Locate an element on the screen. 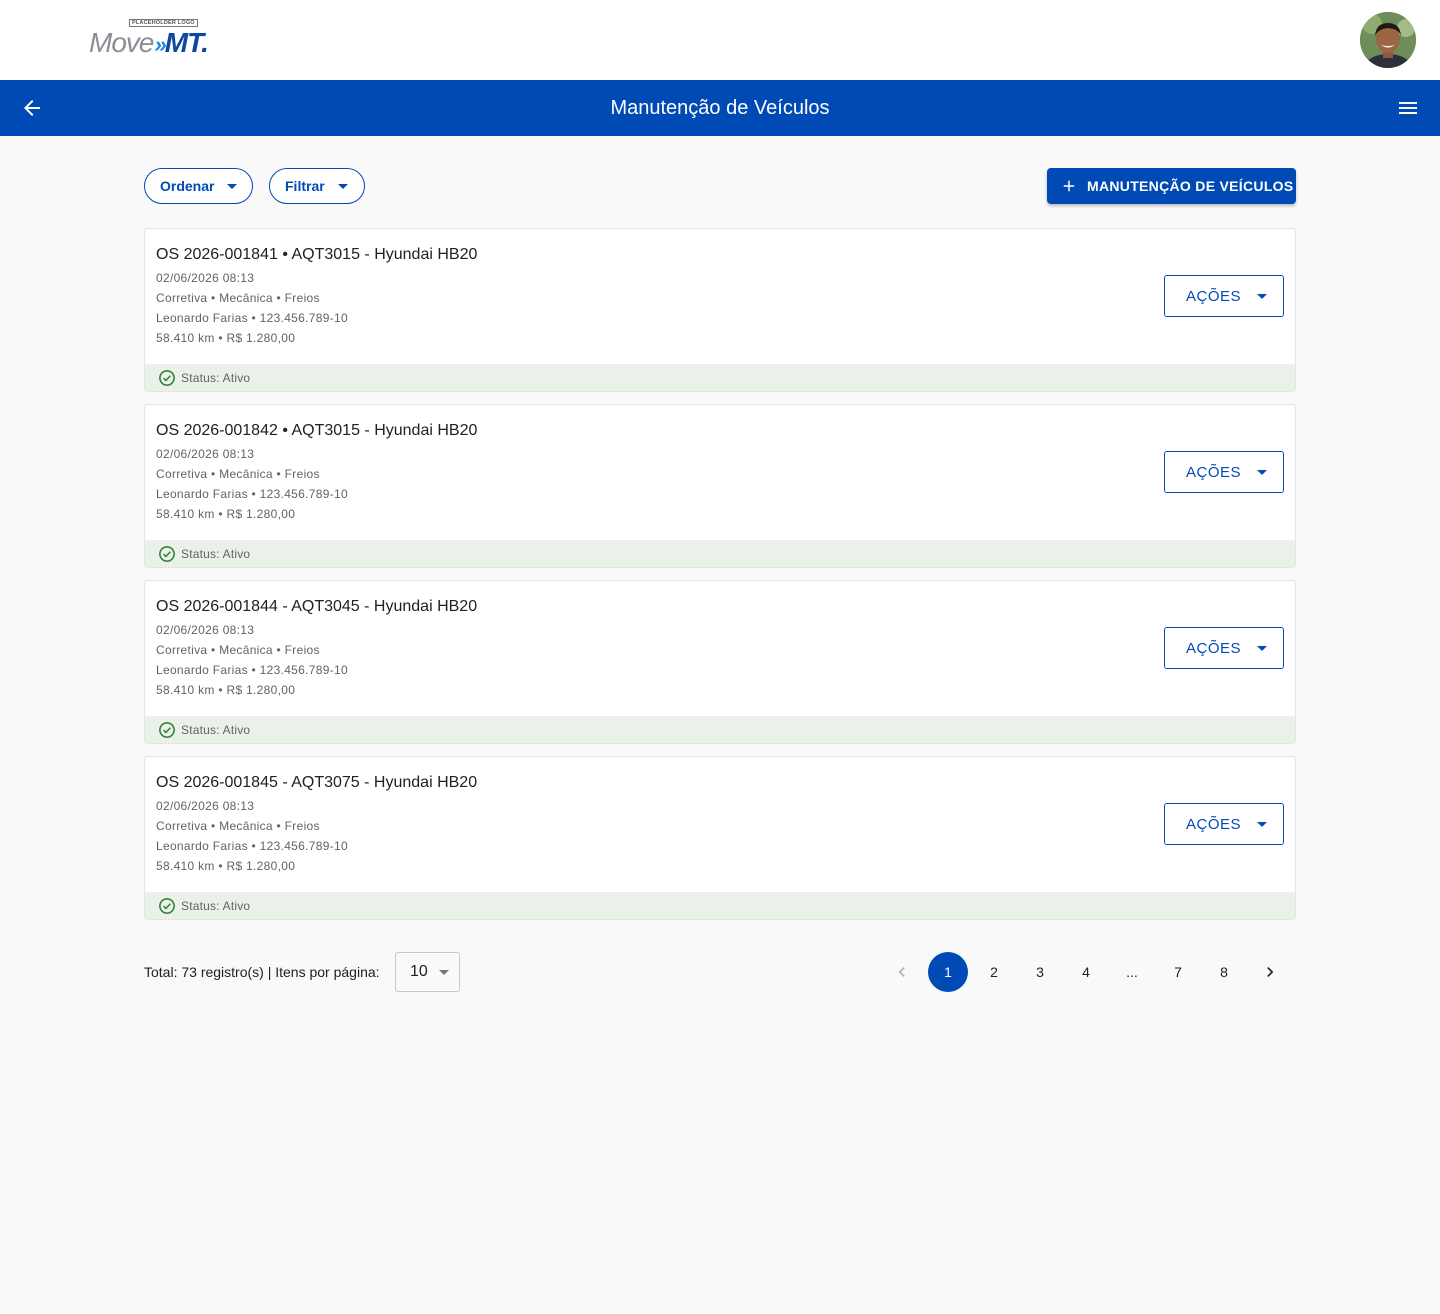 The image size is (1440, 1314). chevron-left-icon is located at coordinates (901, 972).